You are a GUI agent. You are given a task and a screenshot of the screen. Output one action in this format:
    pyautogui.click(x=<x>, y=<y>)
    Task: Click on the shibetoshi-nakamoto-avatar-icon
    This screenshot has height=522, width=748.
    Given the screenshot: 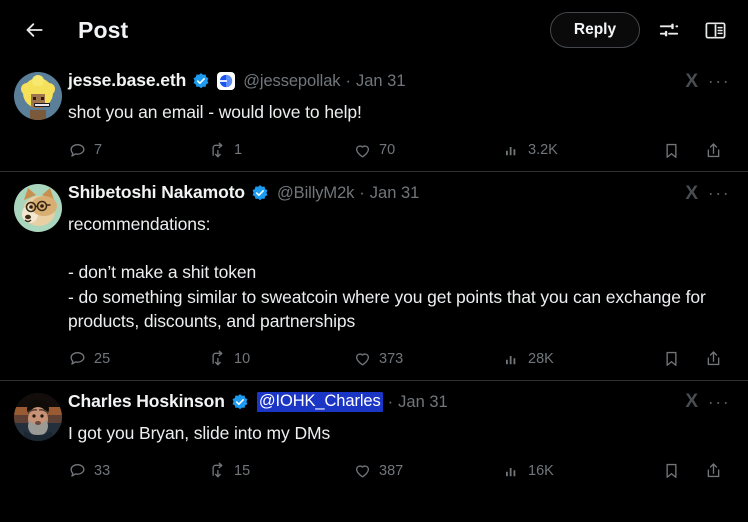 What is the action you would take?
    pyautogui.click(x=38, y=208)
    